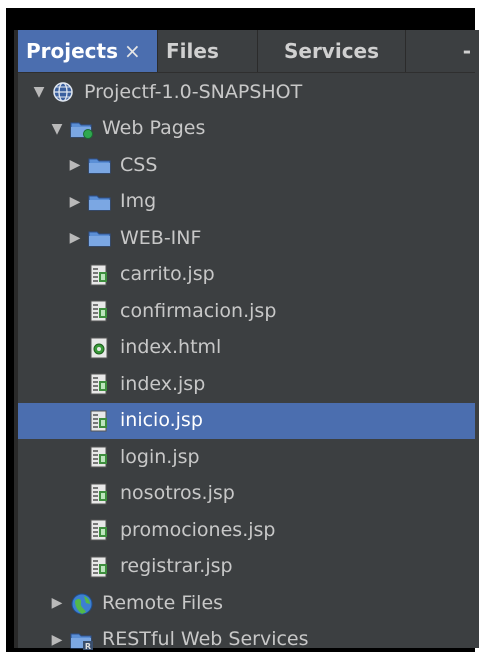 This screenshot has height=658, width=481. Describe the element at coordinates (63, 92) in the screenshot. I see `web-project-globe-icon` at that location.